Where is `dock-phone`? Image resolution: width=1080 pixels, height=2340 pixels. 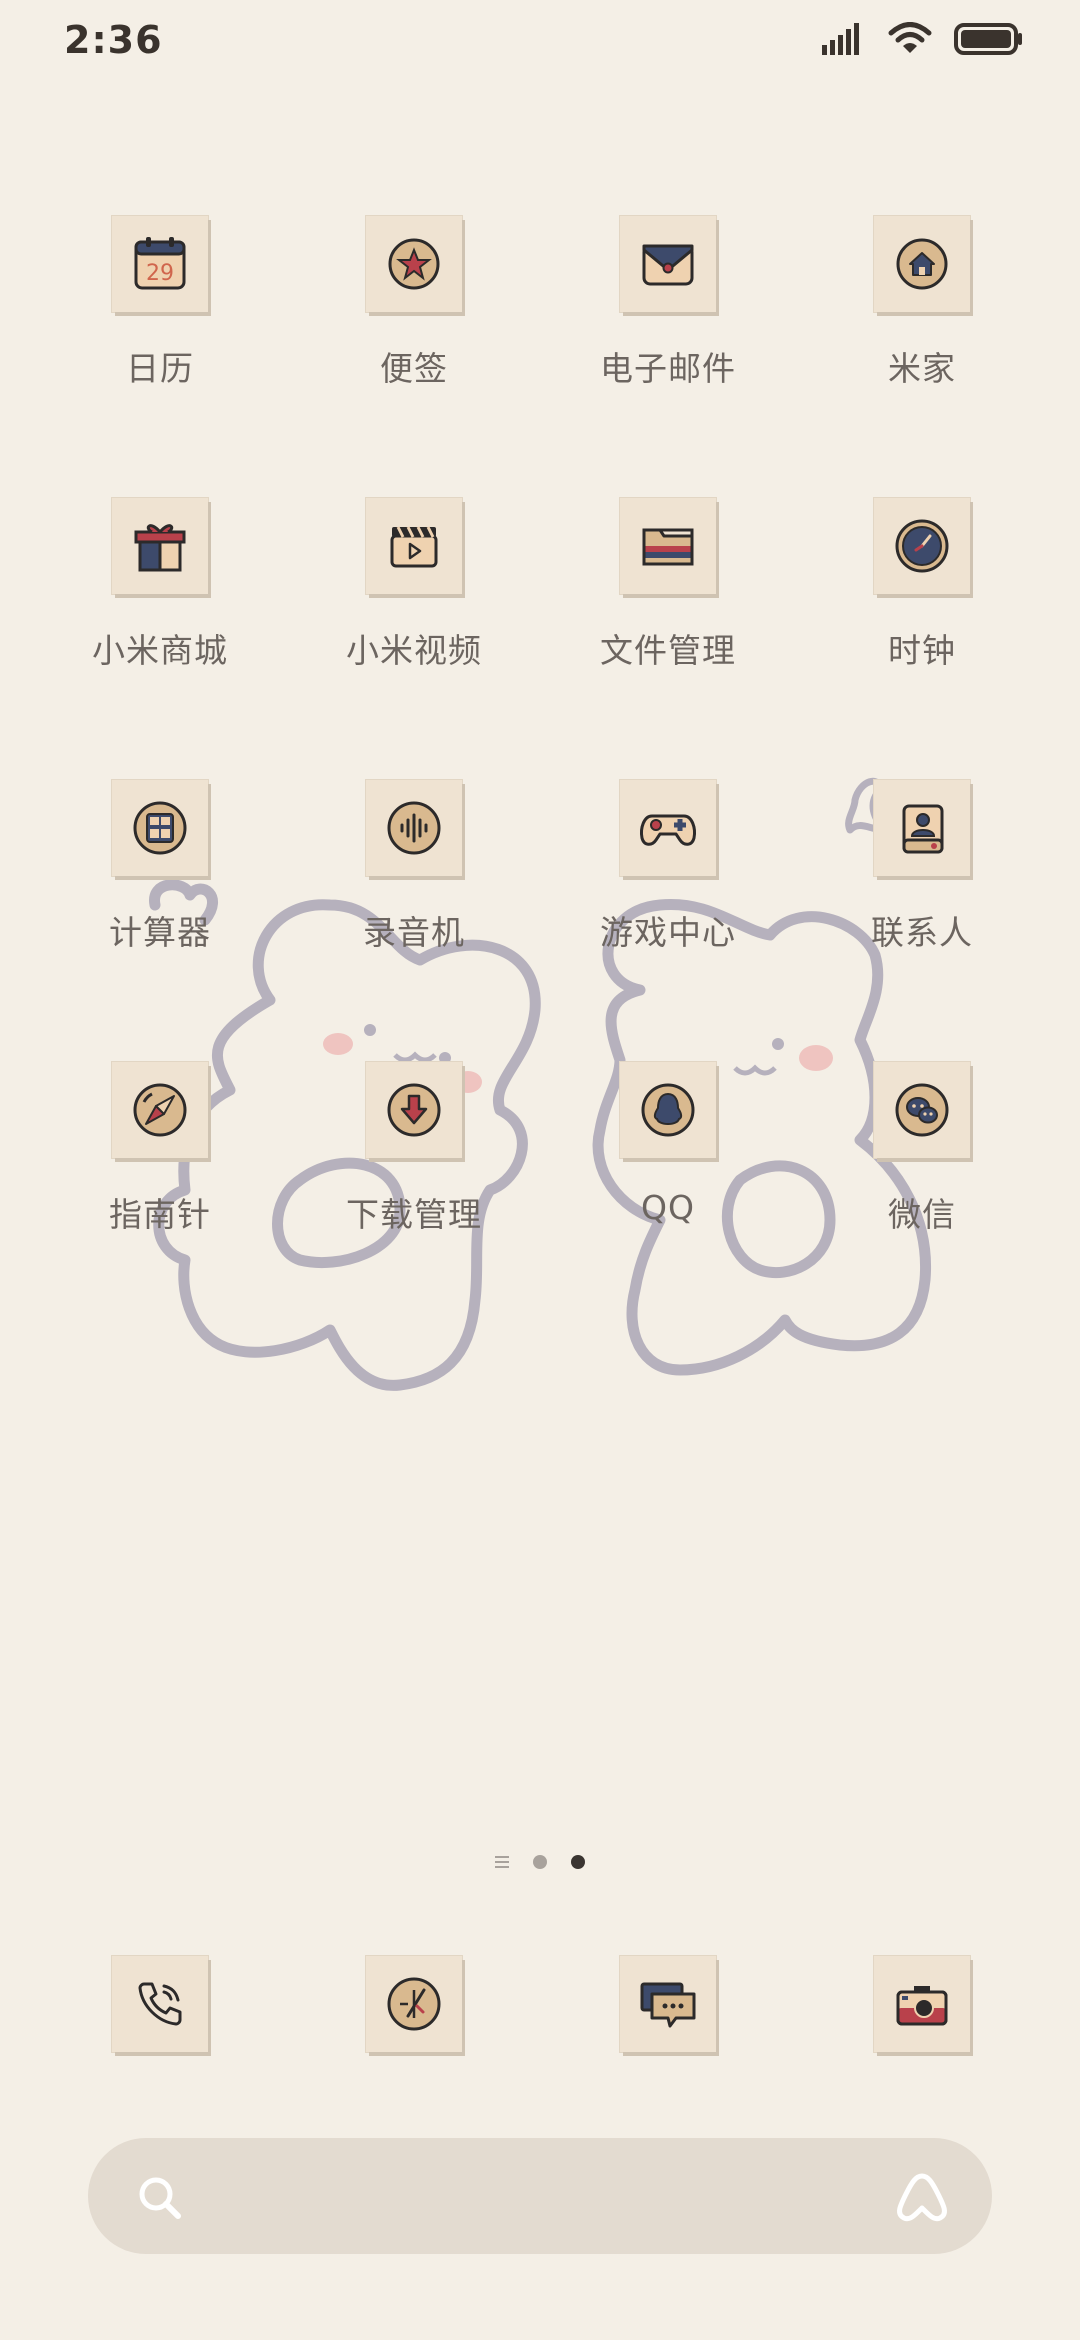
dock-phone is located at coordinates (160, 2005).